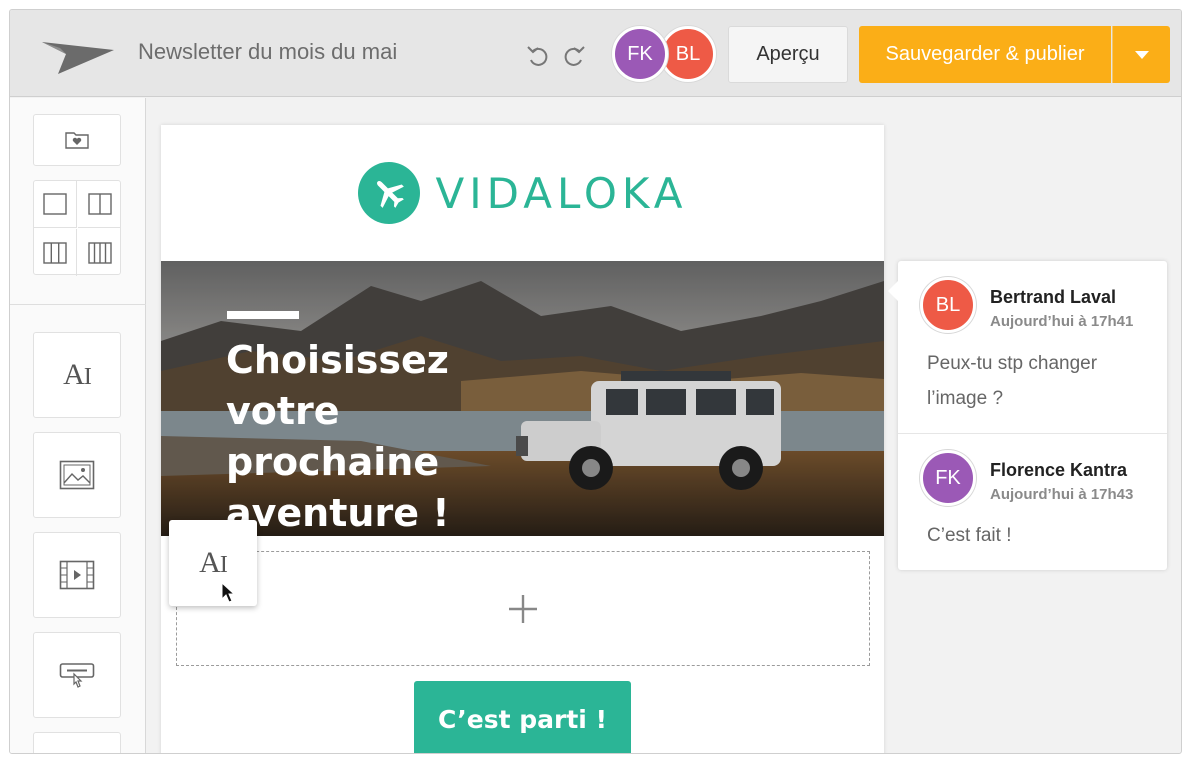 The image size is (1190, 762). What do you see at coordinates (1012, 381) in the screenshot?
I see `comment-text: Peux-tu stp changer l’image ?` at bounding box center [1012, 381].